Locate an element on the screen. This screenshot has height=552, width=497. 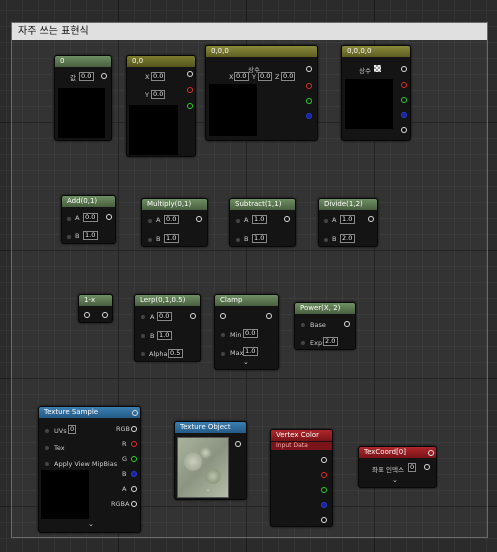
clamp-node: Clamp Min 0.0 Max 1.0 ⌄ is located at coordinates (246, 332).